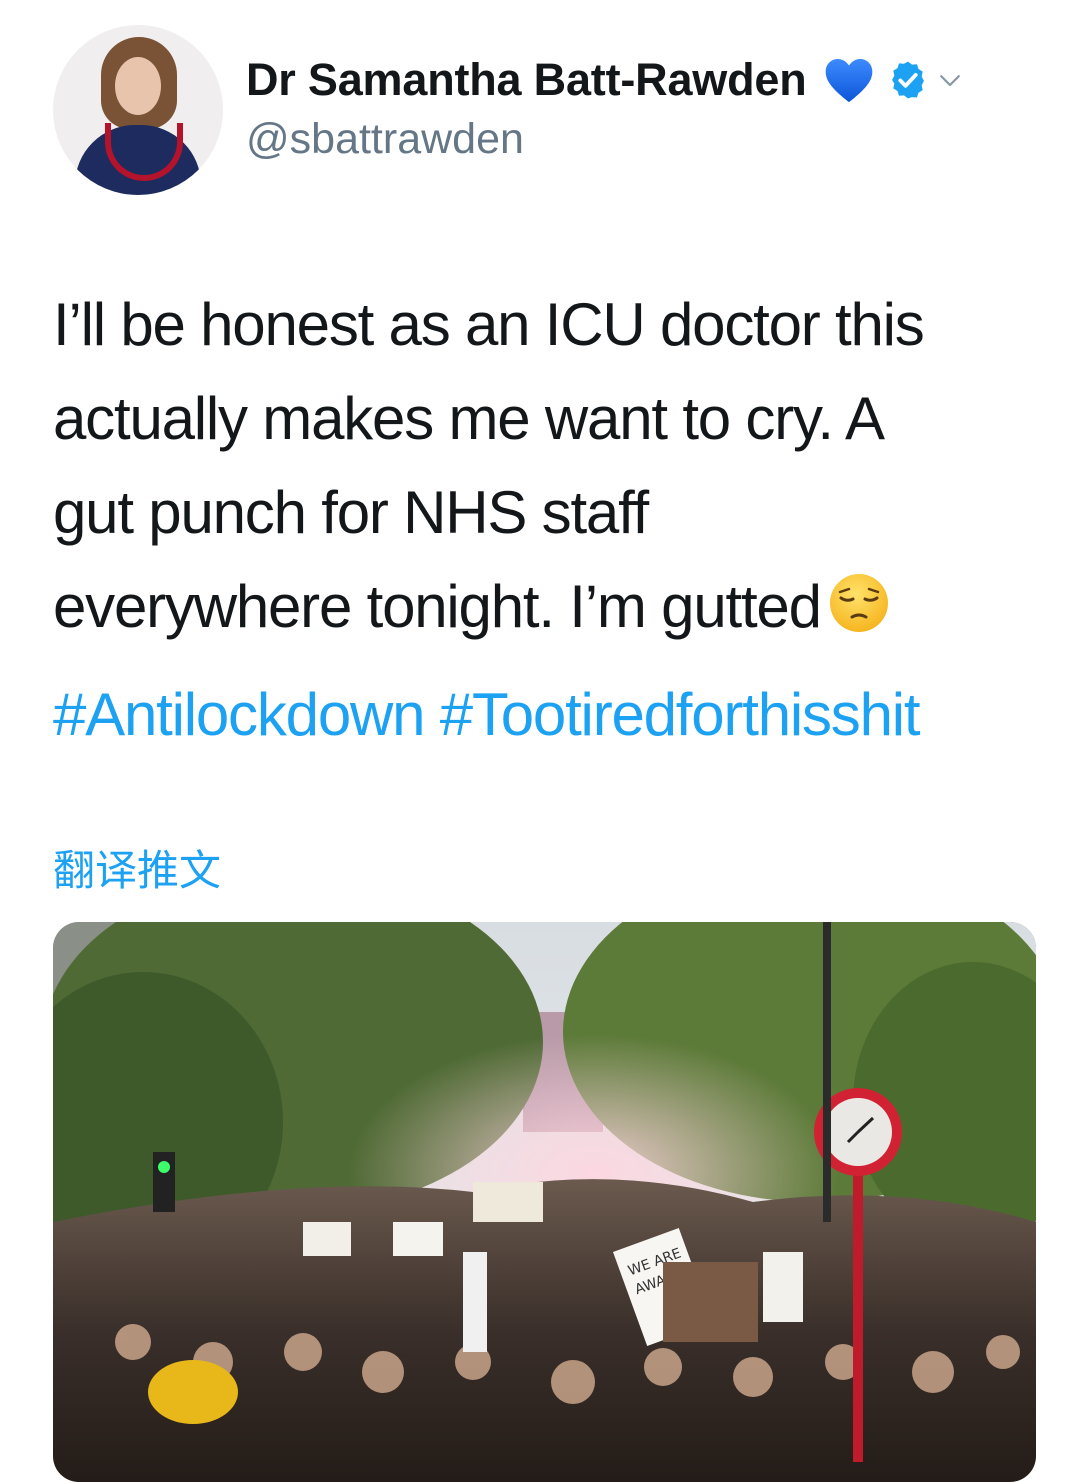  I want to click on tweet-line: I’ll be honest as an ICU doctor this, so click(489, 324).